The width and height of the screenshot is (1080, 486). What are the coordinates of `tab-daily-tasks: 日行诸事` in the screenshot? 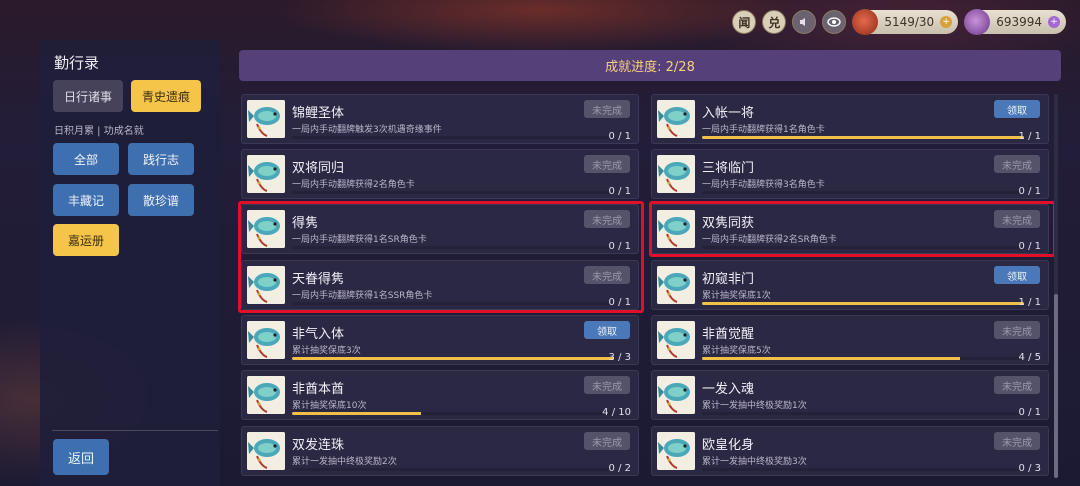 It's located at (88, 96).